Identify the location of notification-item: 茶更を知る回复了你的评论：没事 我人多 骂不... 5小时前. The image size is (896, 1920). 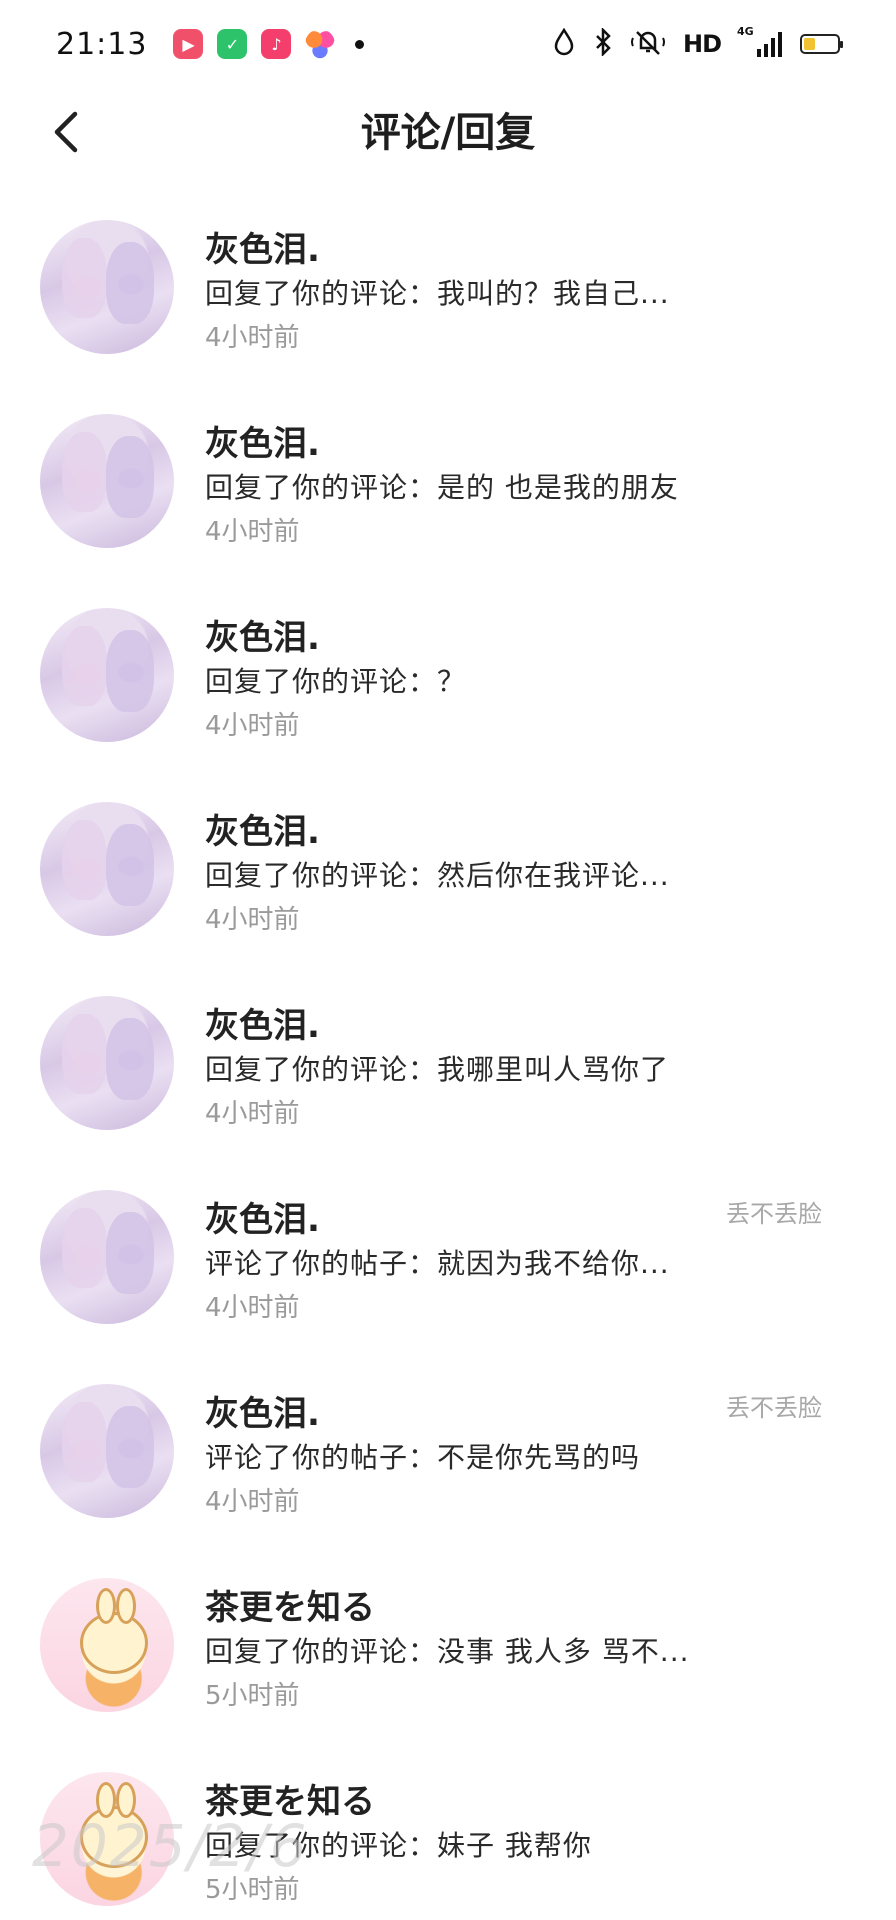
(448, 1655).